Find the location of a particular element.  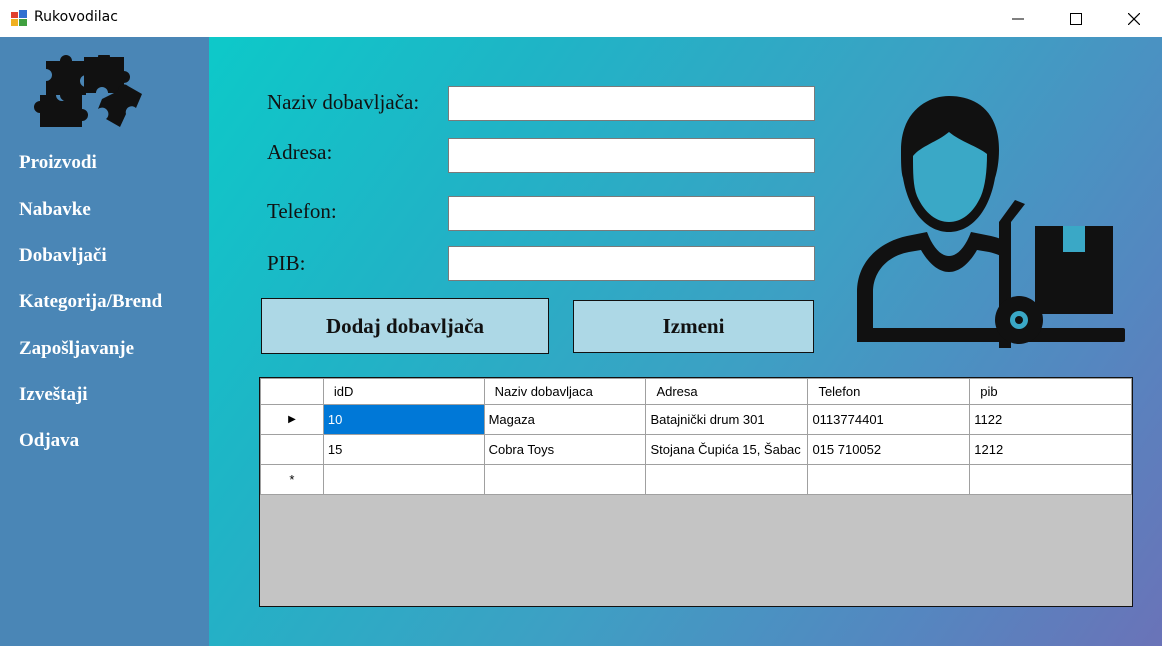

sidebar-item-odjava: Odjava is located at coordinates (49, 441).